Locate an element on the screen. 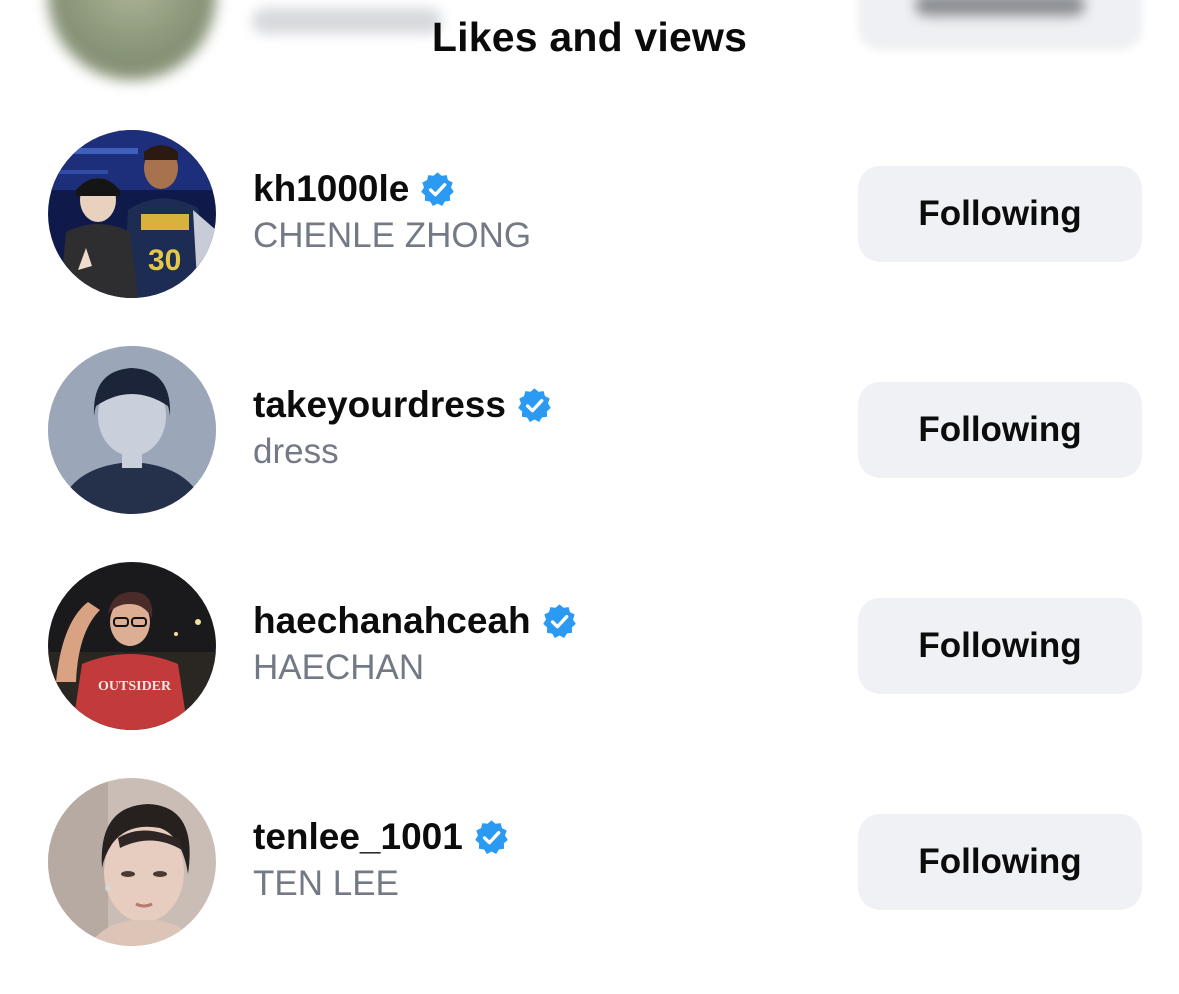 This screenshot has height=994, width=1179. avatar-photo: OUTSIDER is located at coordinates (132, 646).